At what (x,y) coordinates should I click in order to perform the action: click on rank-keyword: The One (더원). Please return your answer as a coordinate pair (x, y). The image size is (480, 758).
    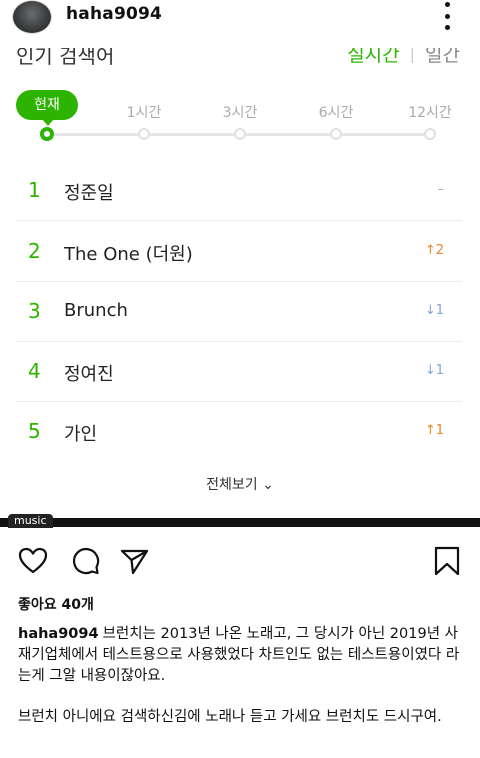
    Looking at the image, I should click on (128, 253).